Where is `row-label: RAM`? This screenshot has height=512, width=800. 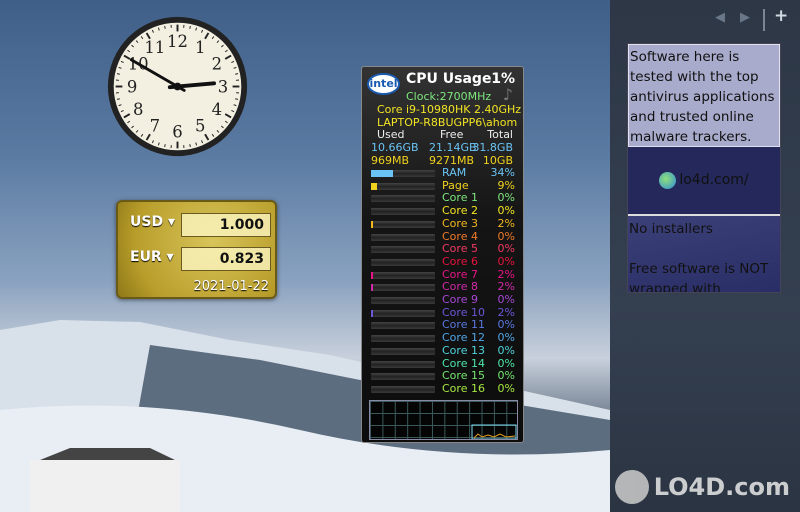 row-label: RAM is located at coordinates (454, 172).